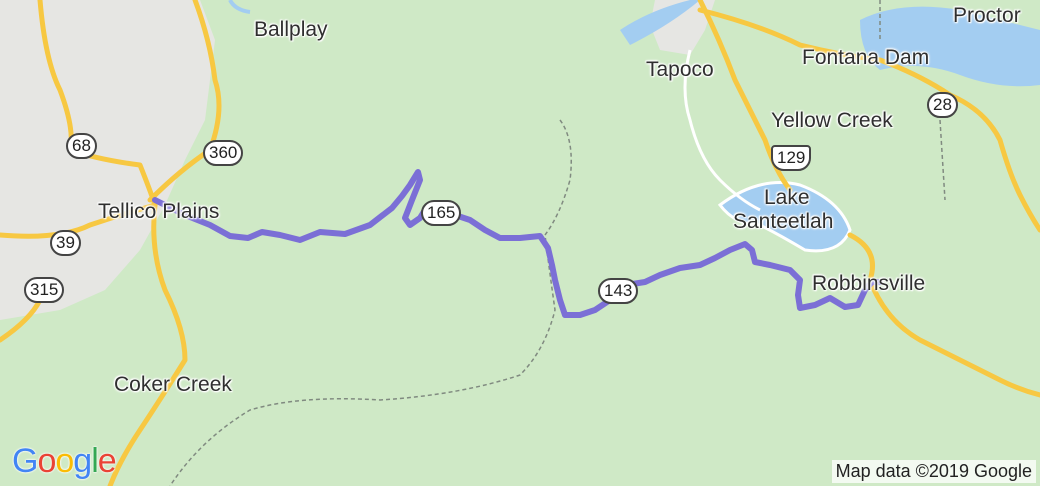  Describe the element at coordinates (291, 29) in the screenshot. I see `place-label-ballplay: Ballplay` at that location.